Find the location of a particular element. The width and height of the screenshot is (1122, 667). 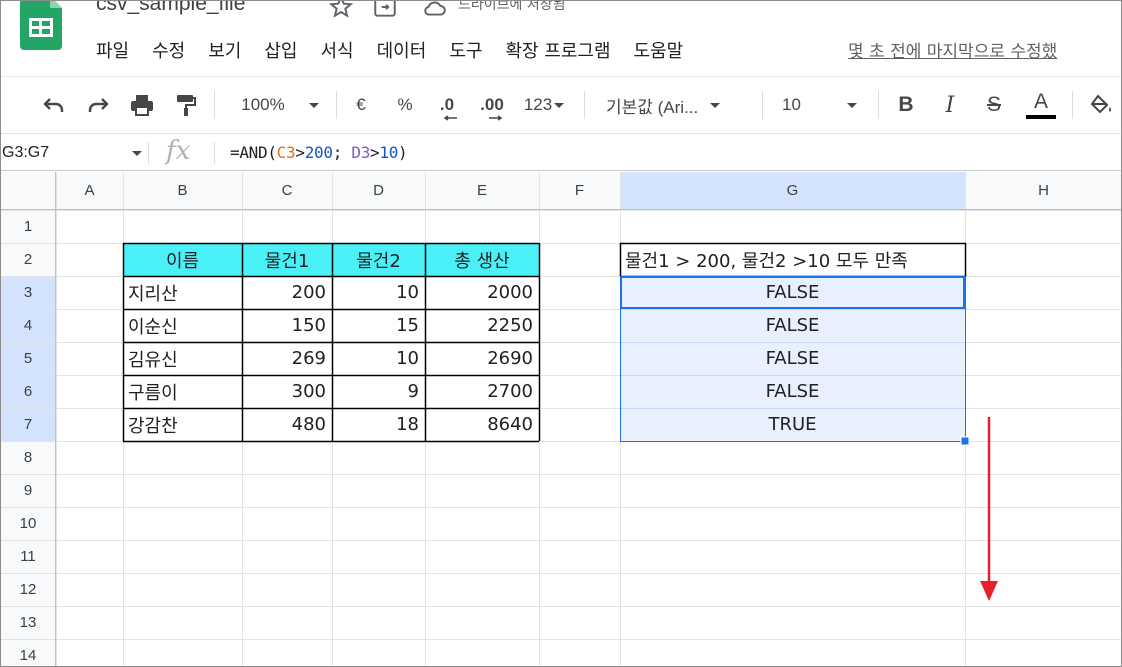

row-header-1: 1 is located at coordinates (28, 226).